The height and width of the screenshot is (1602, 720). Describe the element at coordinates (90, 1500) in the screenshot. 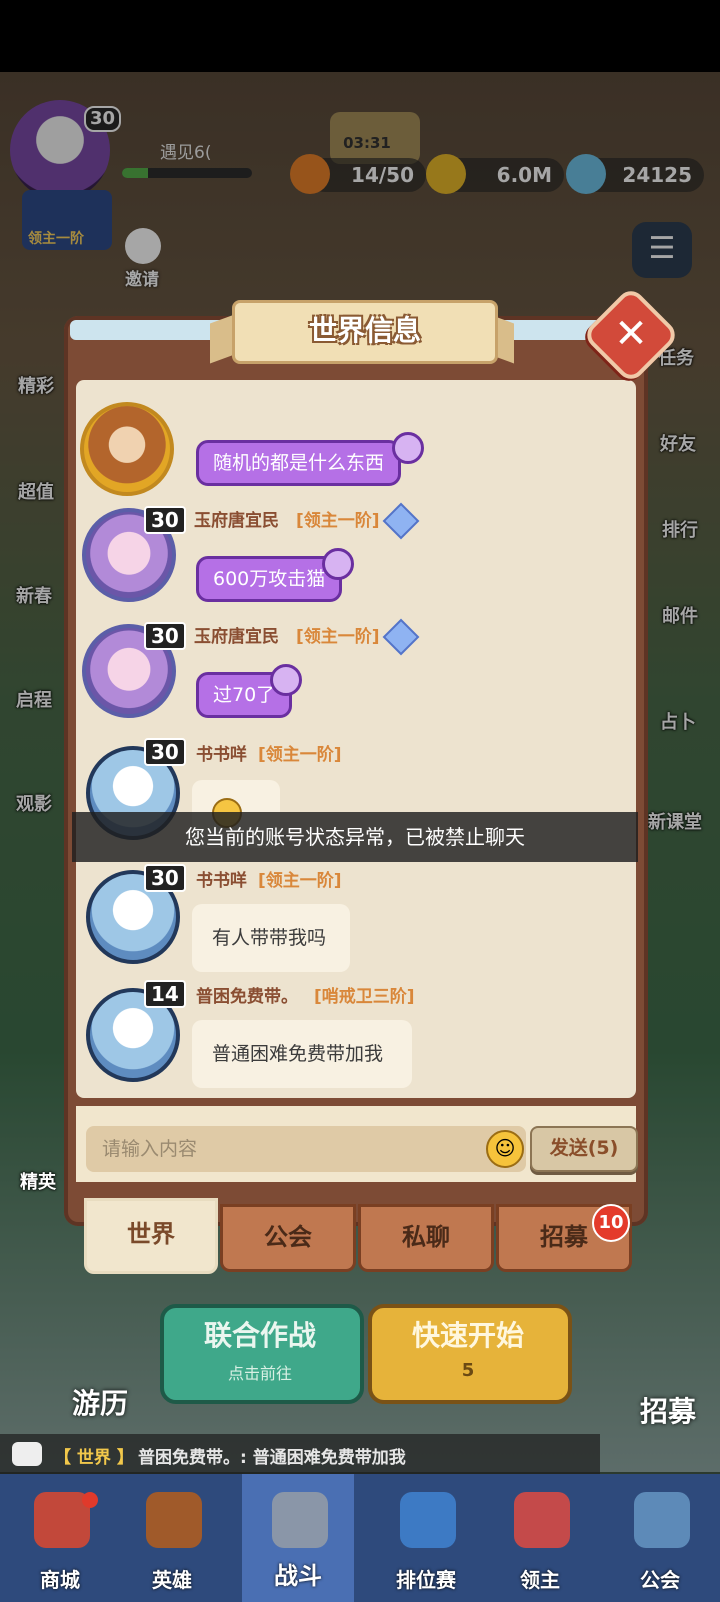

I see `notification-dot` at that location.